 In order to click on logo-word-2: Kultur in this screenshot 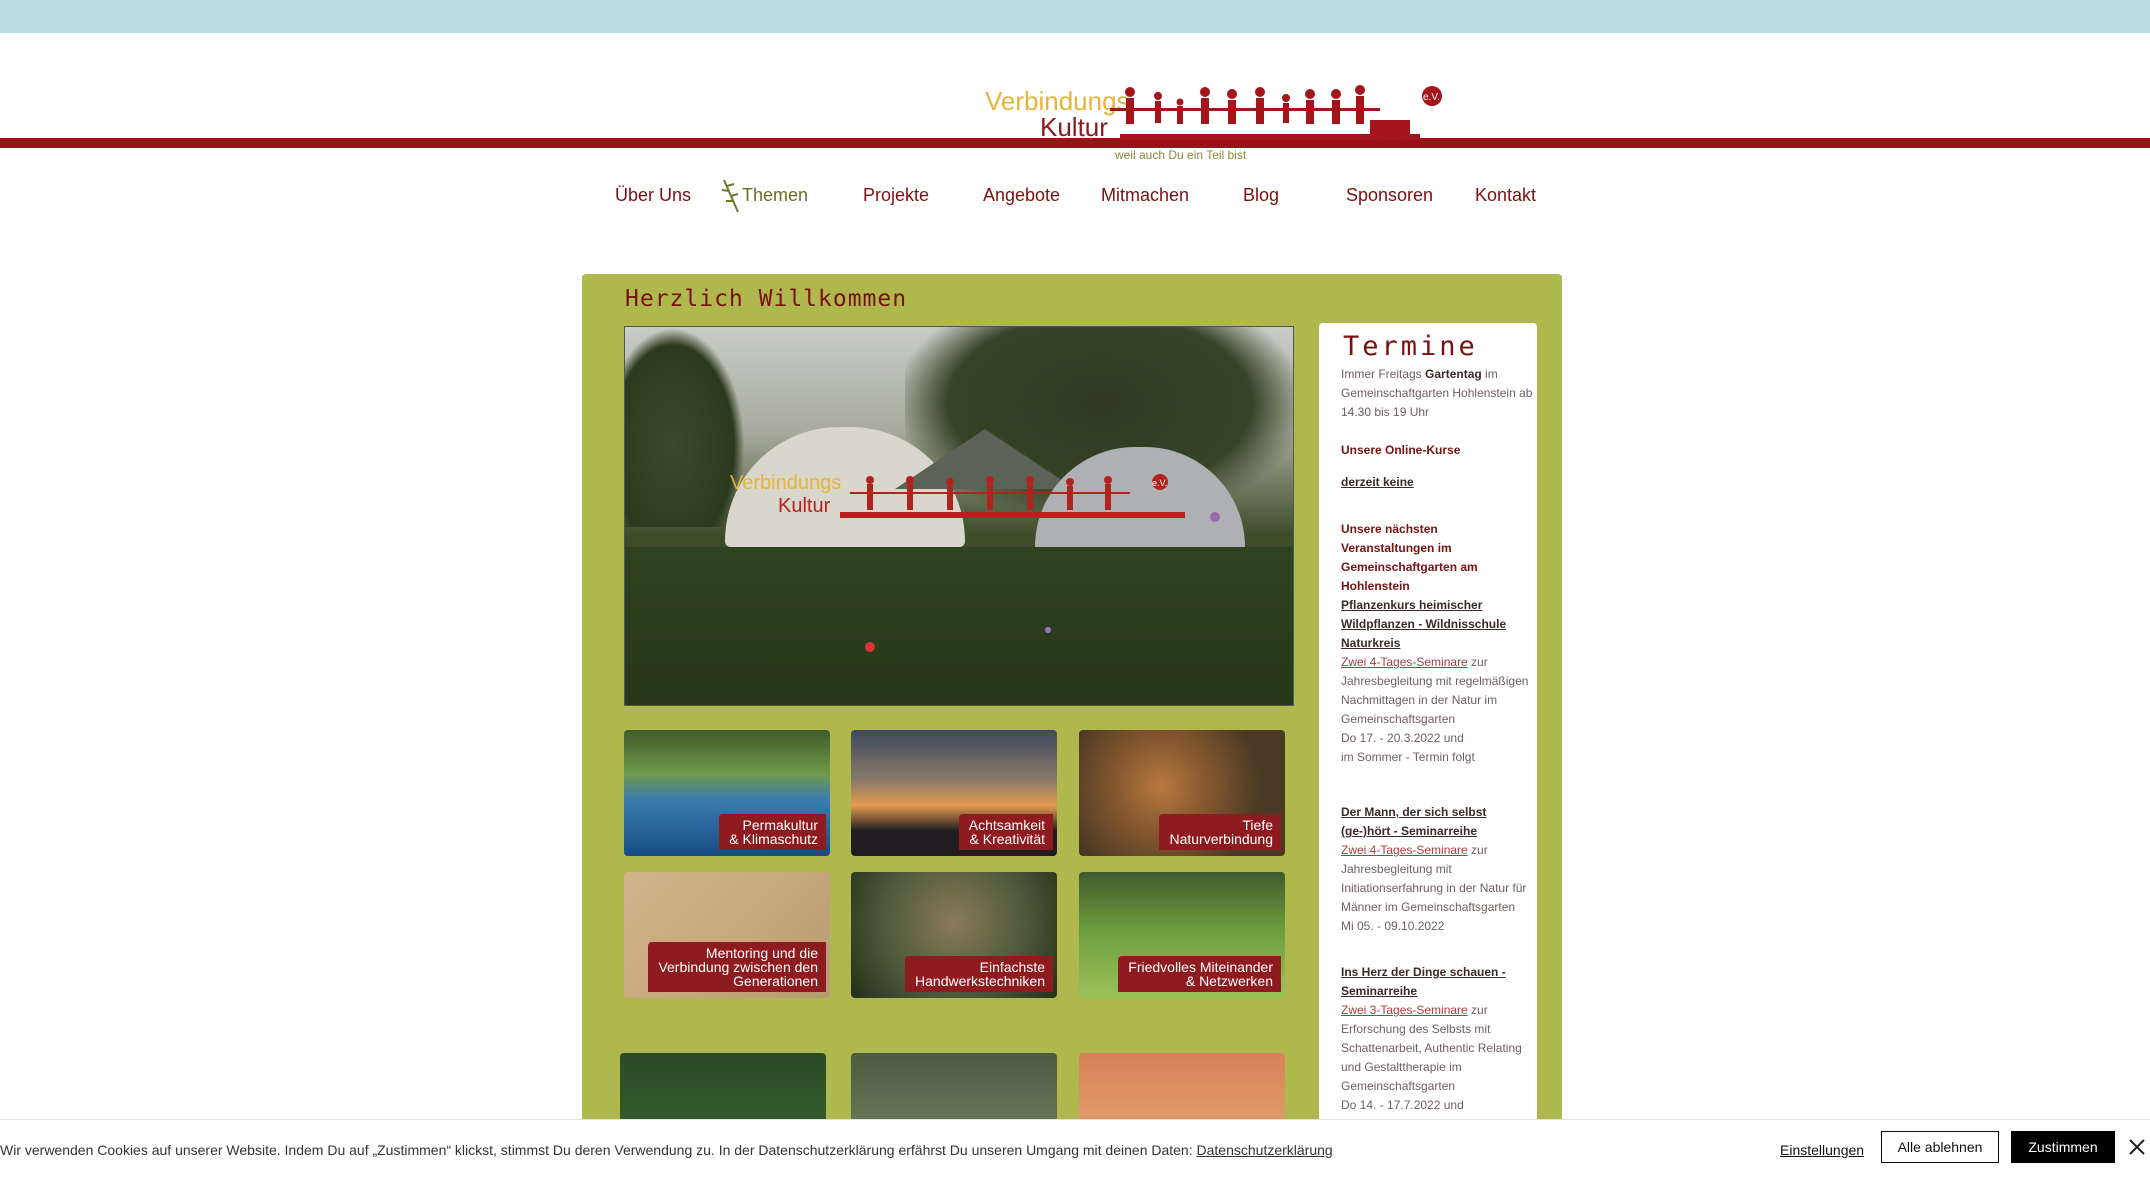, I will do `click(1074, 127)`.